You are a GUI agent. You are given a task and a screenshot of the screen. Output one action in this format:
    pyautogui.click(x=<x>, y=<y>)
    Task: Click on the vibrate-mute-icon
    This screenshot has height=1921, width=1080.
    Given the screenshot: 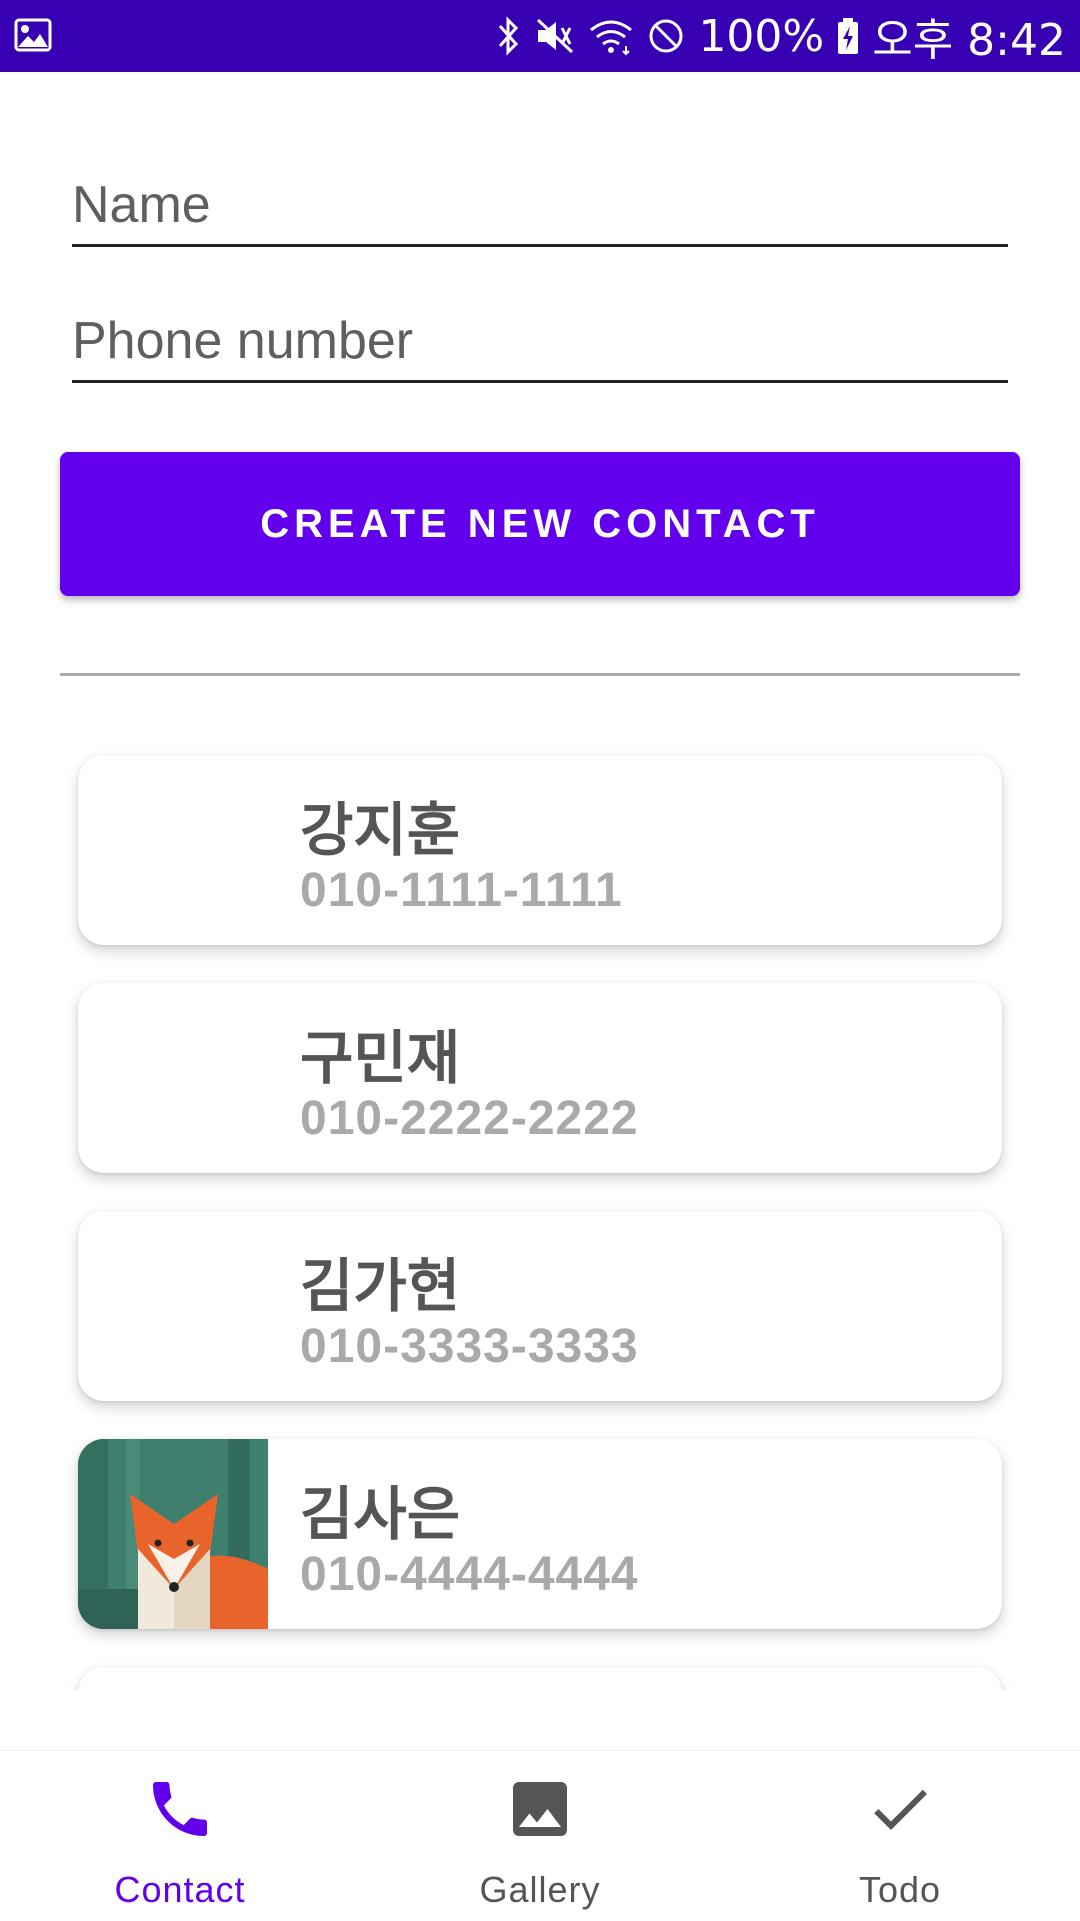 What is the action you would take?
    pyautogui.click(x=555, y=36)
    